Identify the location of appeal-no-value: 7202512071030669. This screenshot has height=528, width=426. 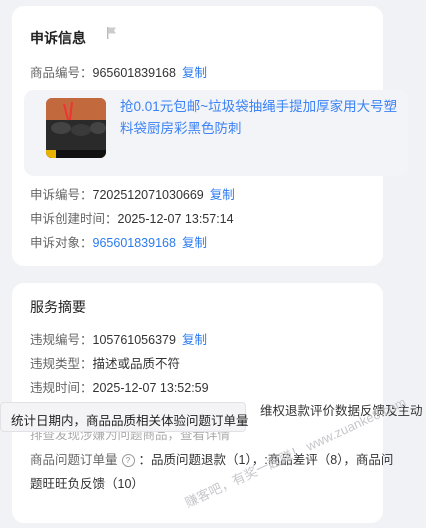
(148, 195).